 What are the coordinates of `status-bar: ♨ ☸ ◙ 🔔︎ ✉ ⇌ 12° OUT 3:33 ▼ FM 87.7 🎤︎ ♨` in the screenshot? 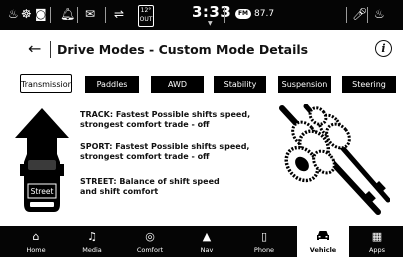 It's located at (201, 15).